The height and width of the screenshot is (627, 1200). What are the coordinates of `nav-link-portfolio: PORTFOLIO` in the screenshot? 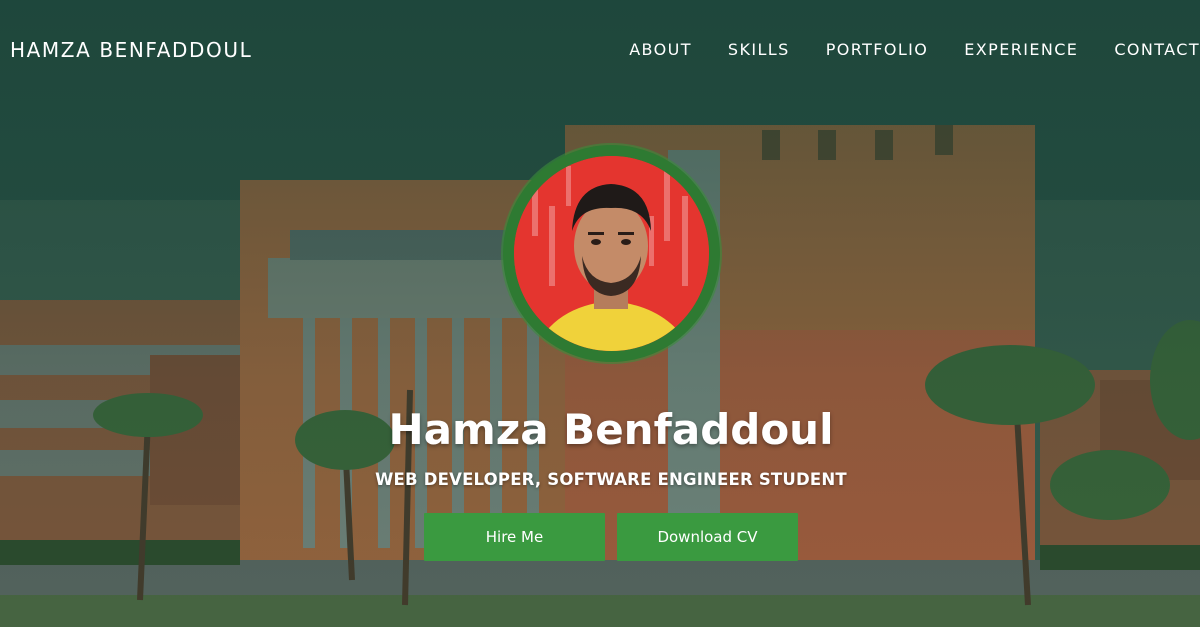 It's located at (877, 49).